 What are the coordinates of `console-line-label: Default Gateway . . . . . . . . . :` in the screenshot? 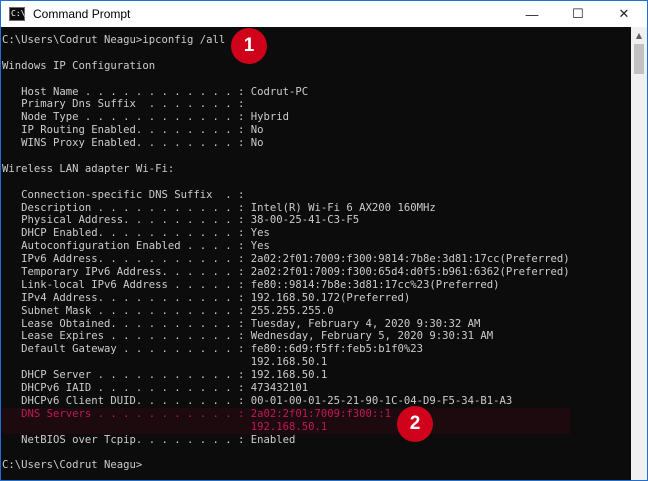 It's located at (126, 349).